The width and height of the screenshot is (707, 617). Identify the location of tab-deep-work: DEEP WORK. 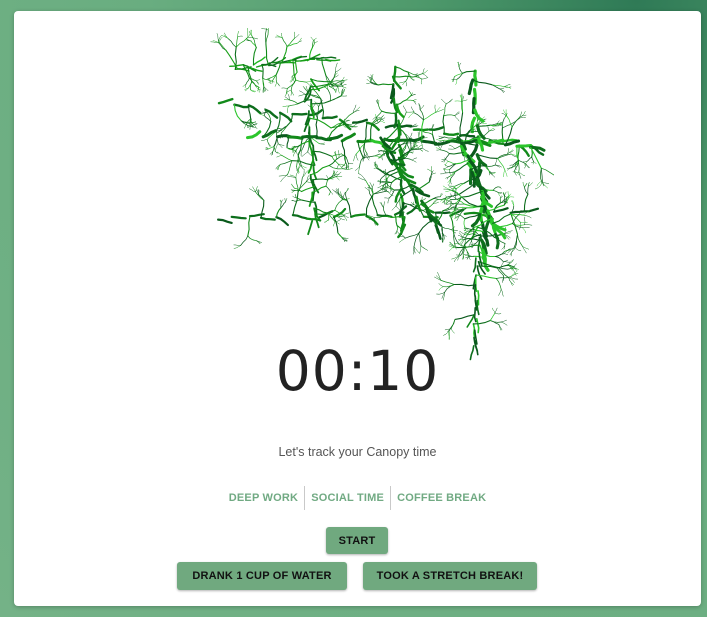
(263, 498).